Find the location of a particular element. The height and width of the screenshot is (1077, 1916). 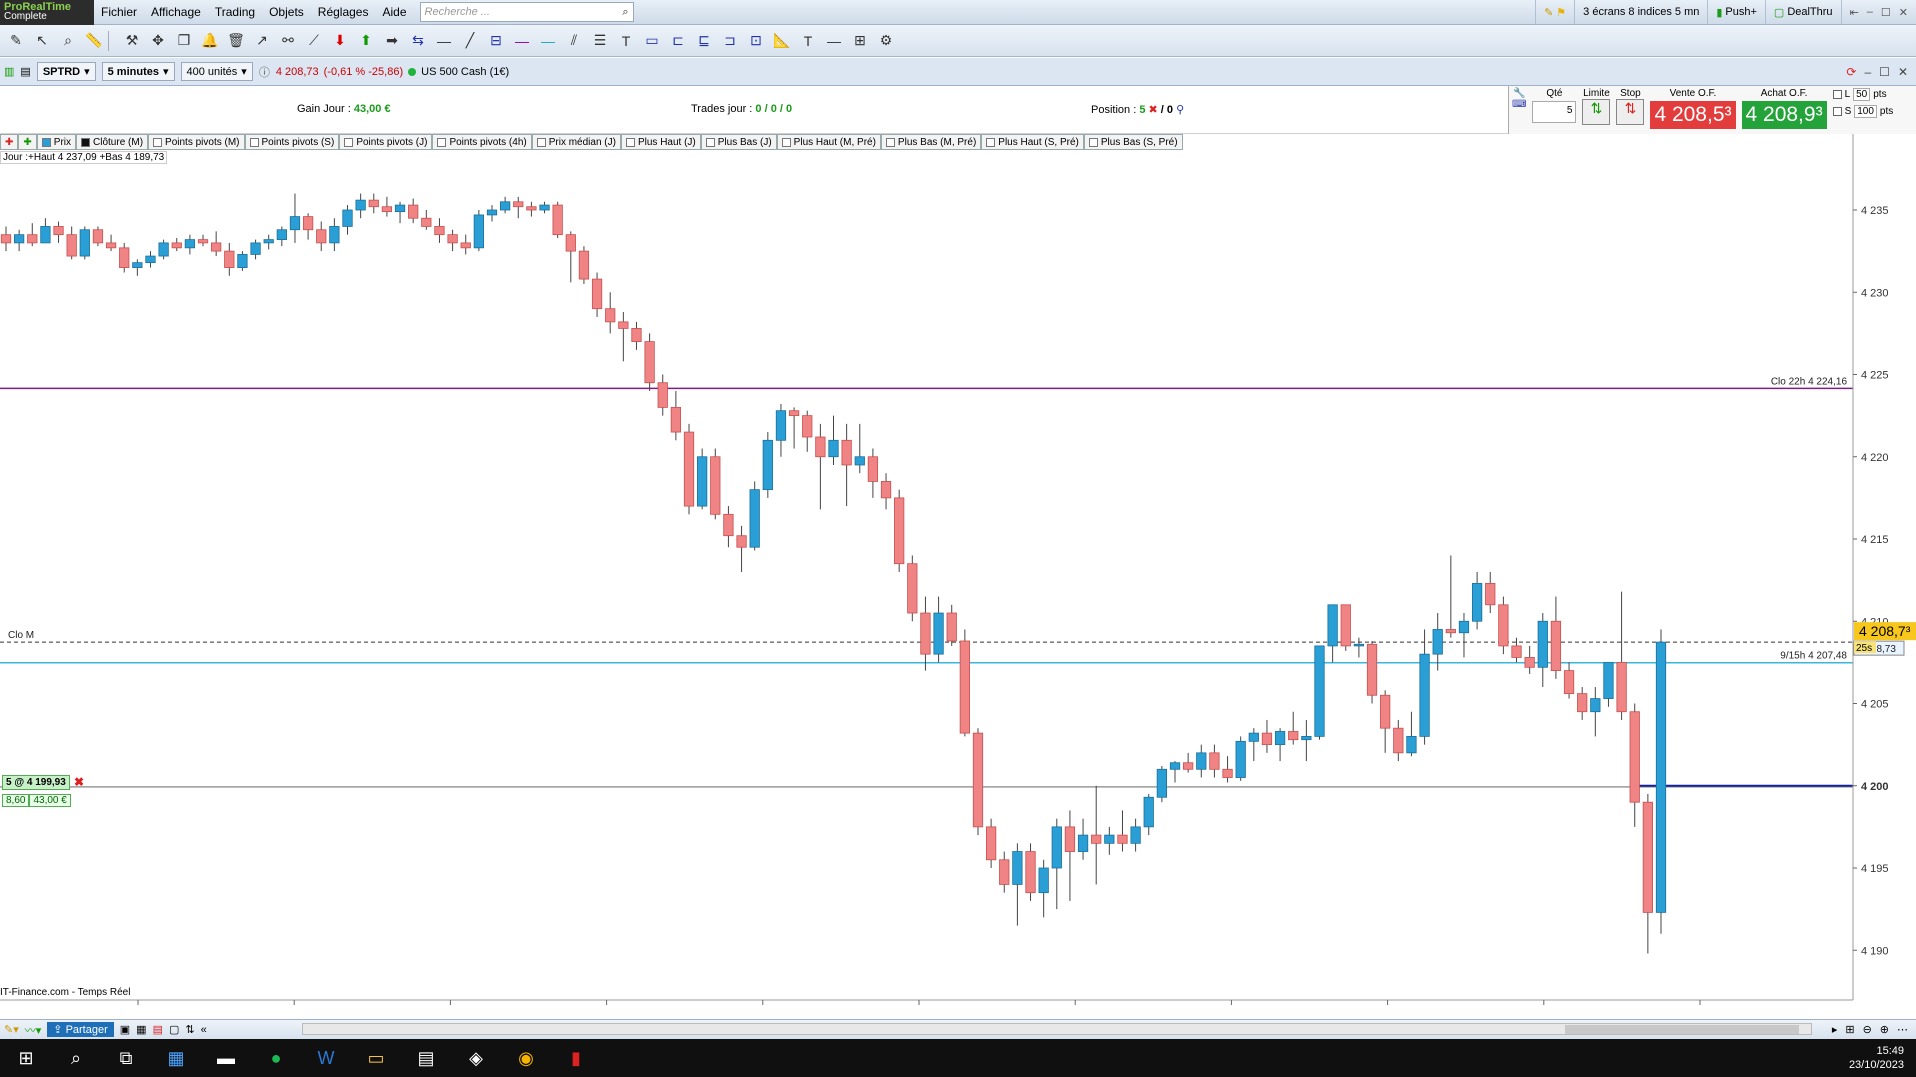

ruler-icon: 📏 is located at coordinates (94, 41).